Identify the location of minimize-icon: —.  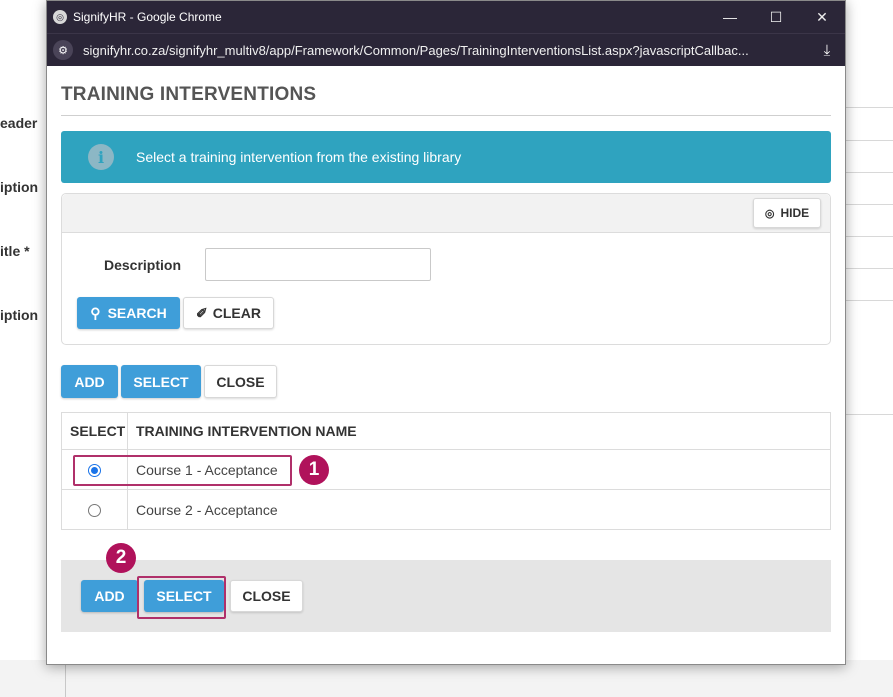
(730, 17).